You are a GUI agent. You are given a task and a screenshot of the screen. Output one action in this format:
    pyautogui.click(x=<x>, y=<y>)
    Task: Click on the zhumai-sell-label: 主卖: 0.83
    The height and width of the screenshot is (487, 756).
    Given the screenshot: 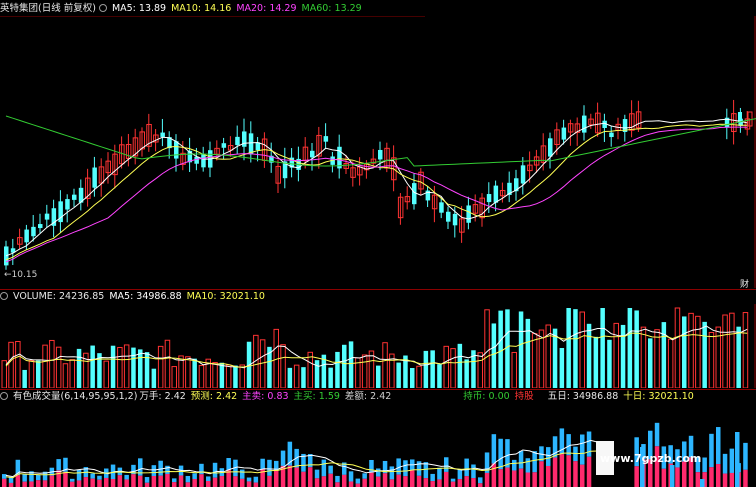 What is the action you would take?
    pyautogui.click(x=265, y=396)
    